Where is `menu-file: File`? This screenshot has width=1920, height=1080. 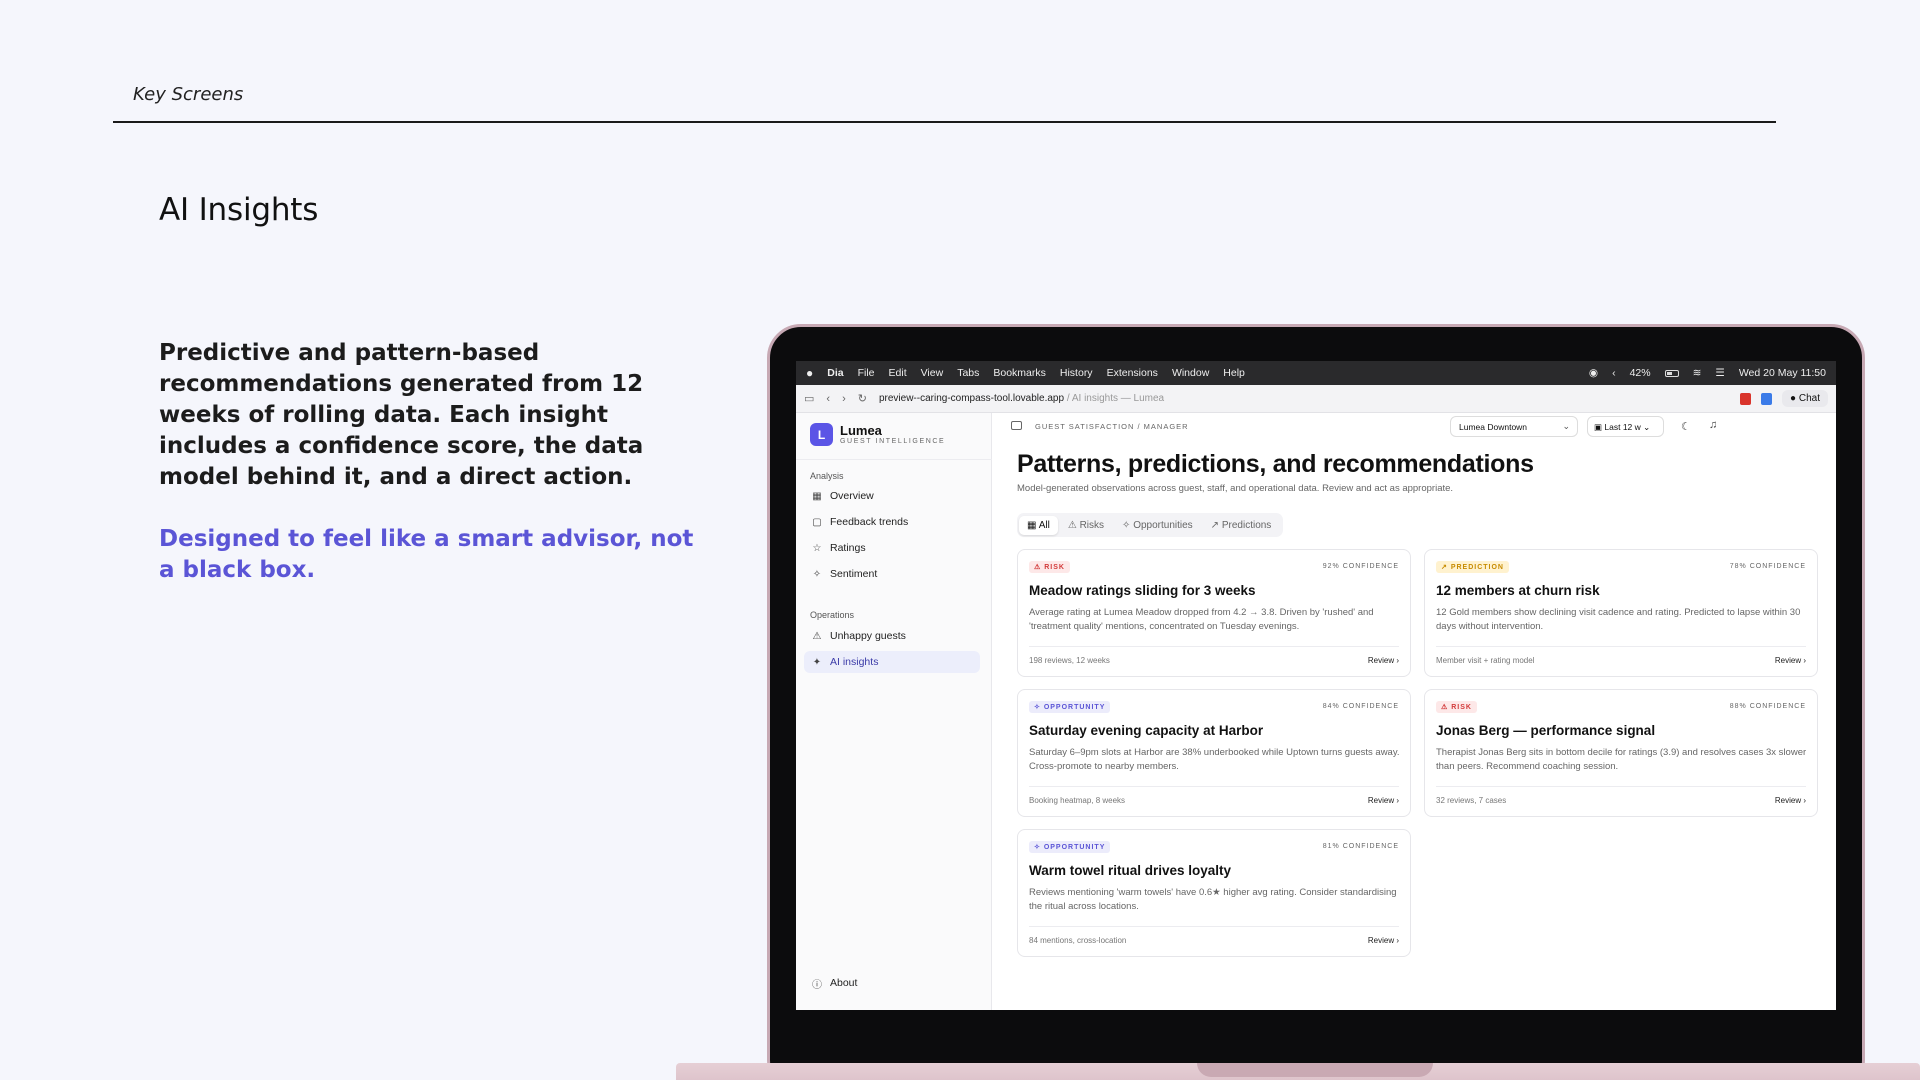
menu-file: File is located at coordinates (866, 373).